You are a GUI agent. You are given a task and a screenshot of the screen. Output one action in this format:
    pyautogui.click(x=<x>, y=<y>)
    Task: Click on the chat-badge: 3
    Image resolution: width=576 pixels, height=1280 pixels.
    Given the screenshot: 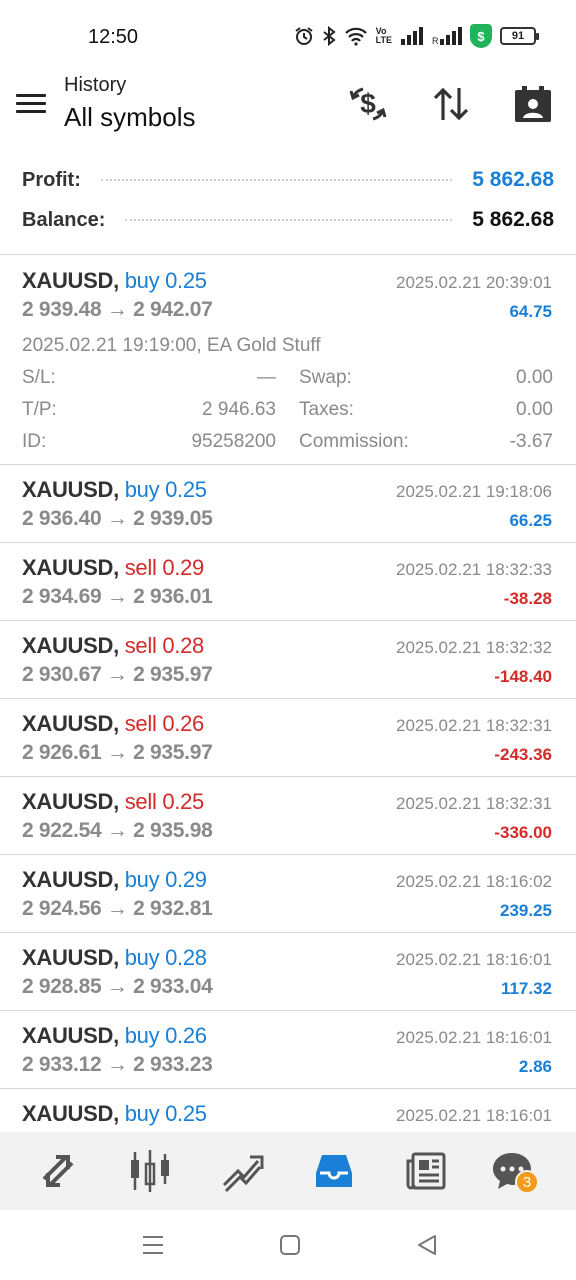 What is the action you would take?
    pyautogui.click(x=527, y=1182)
    